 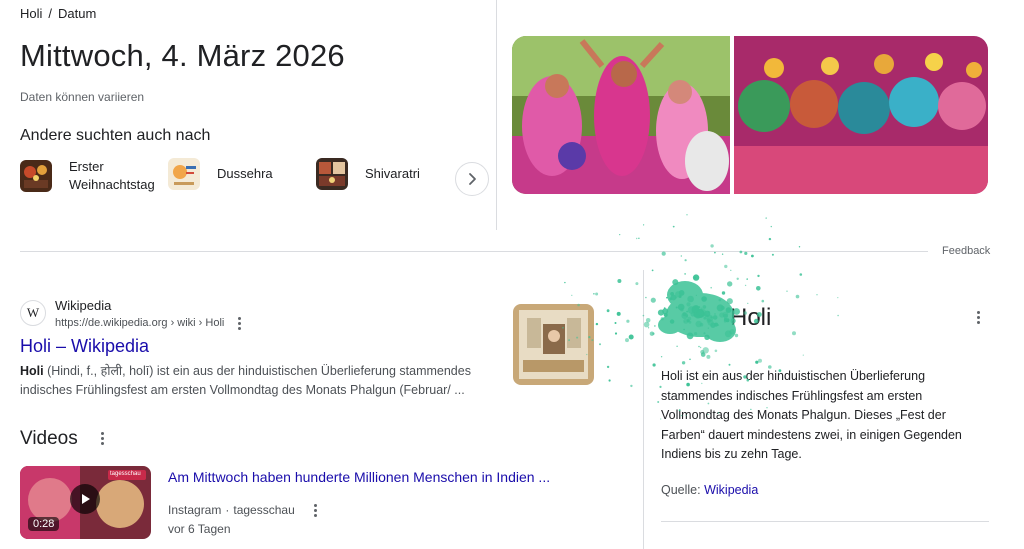 I want to click on snippet-bold: Holi, so click(x=32, y=371).